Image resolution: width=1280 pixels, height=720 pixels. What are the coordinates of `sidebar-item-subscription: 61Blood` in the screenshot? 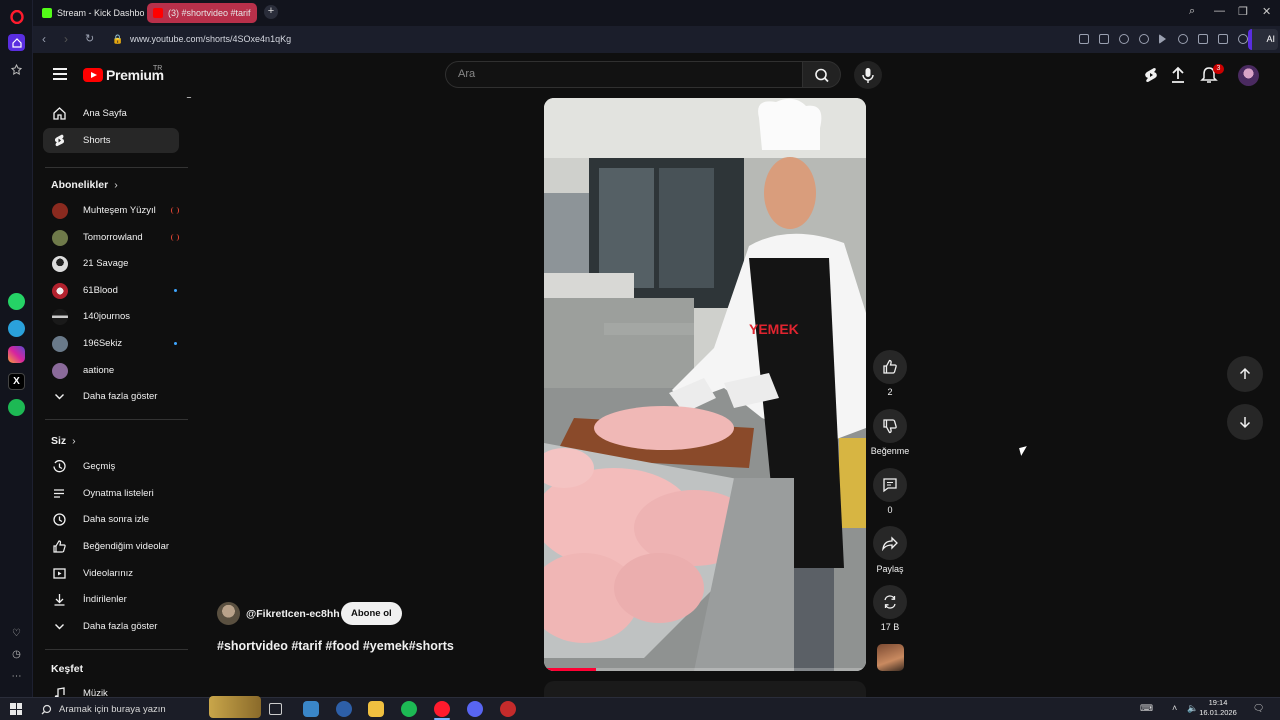 It's located at (111, 290).